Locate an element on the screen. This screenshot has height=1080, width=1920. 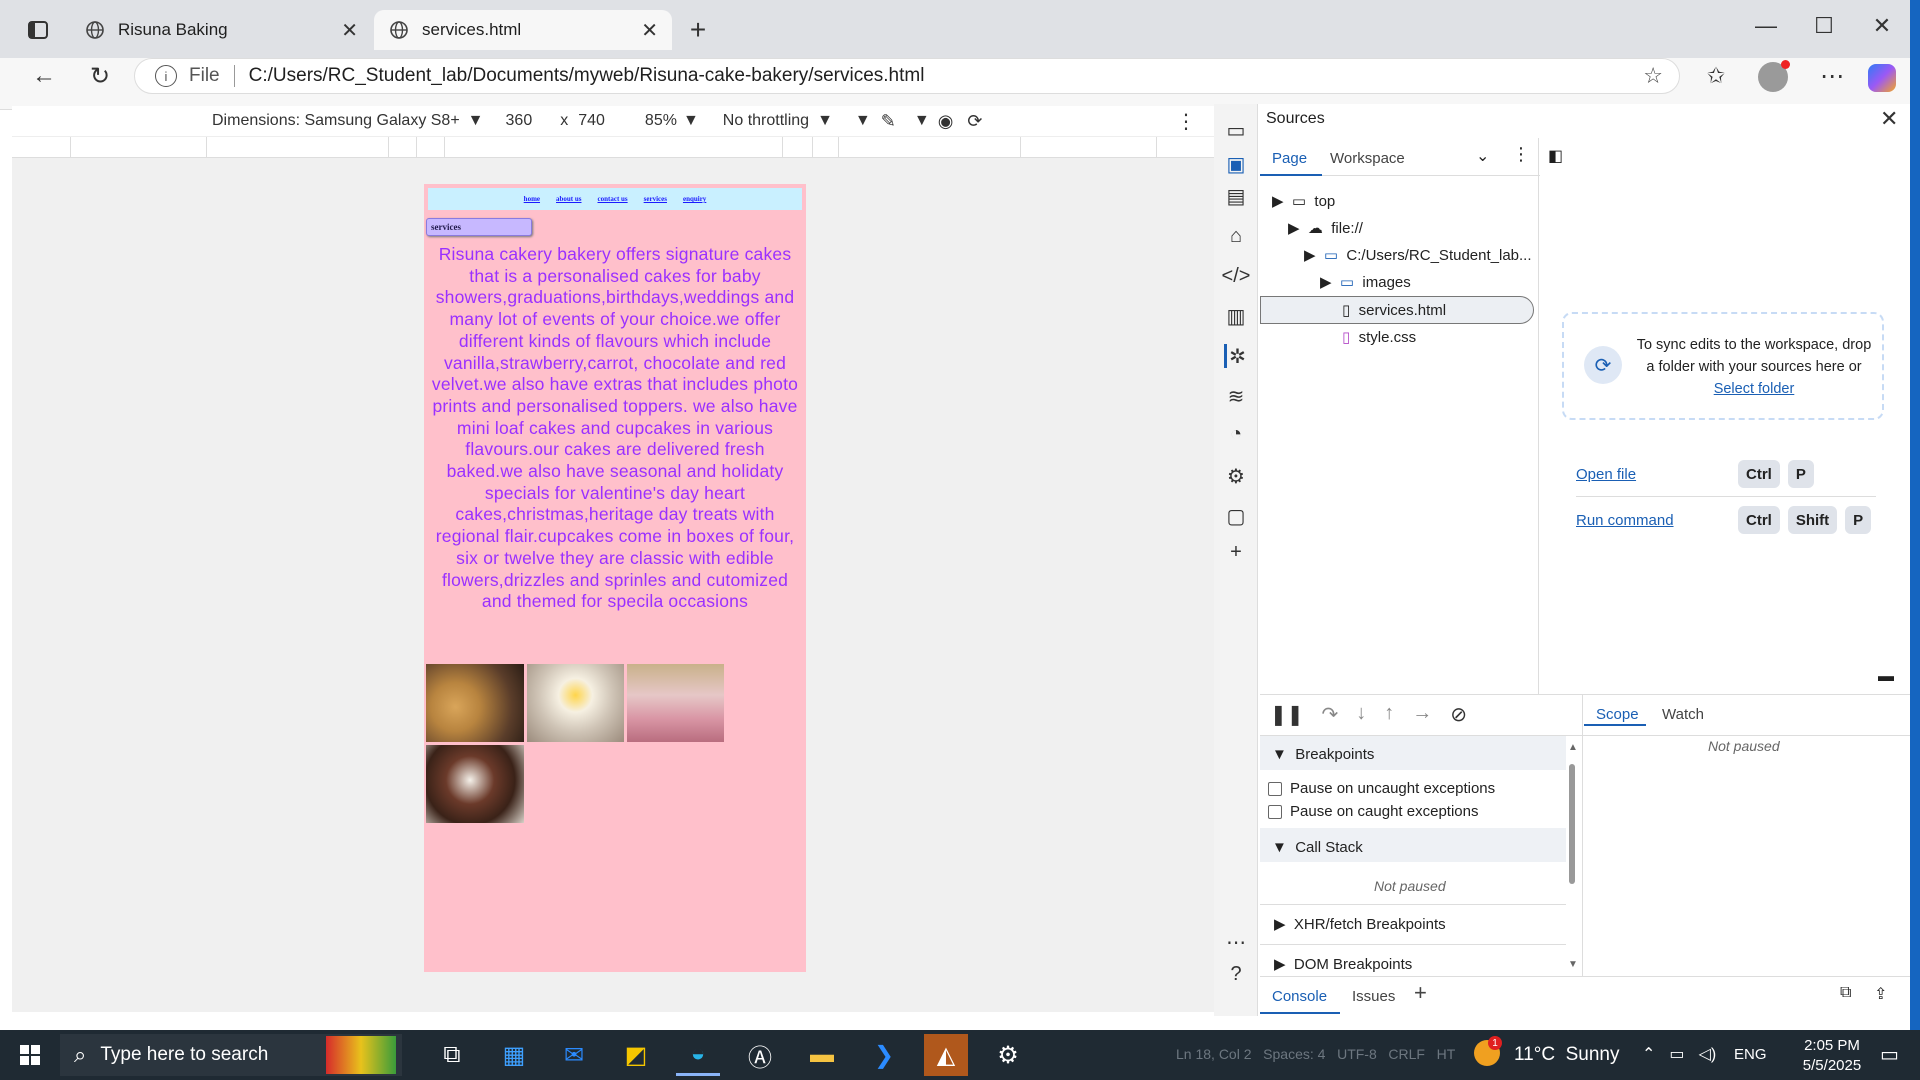
run-command-link: Run command is located at coordinates (1625, 520).